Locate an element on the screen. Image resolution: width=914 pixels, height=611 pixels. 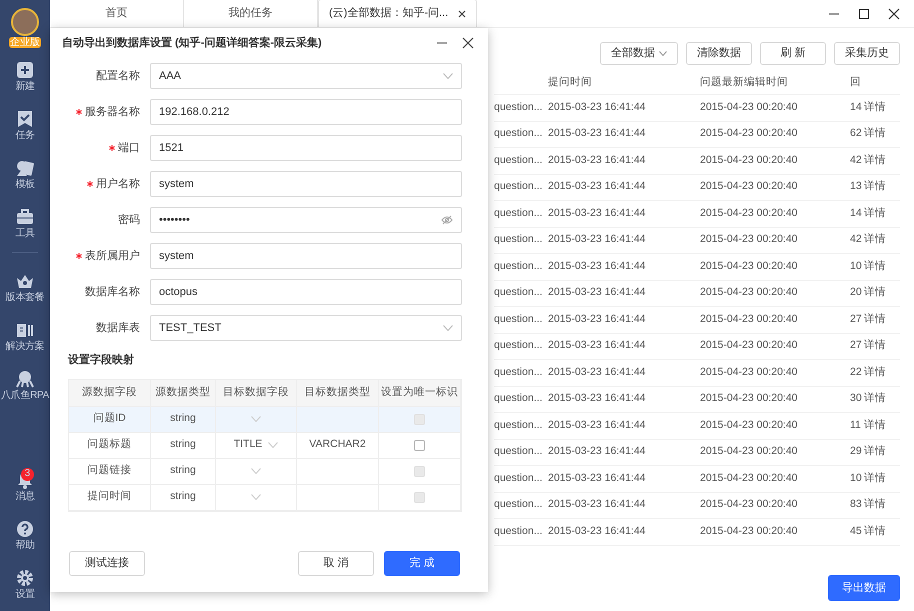
field-label: 端口 is located at coordinates (129, 148).